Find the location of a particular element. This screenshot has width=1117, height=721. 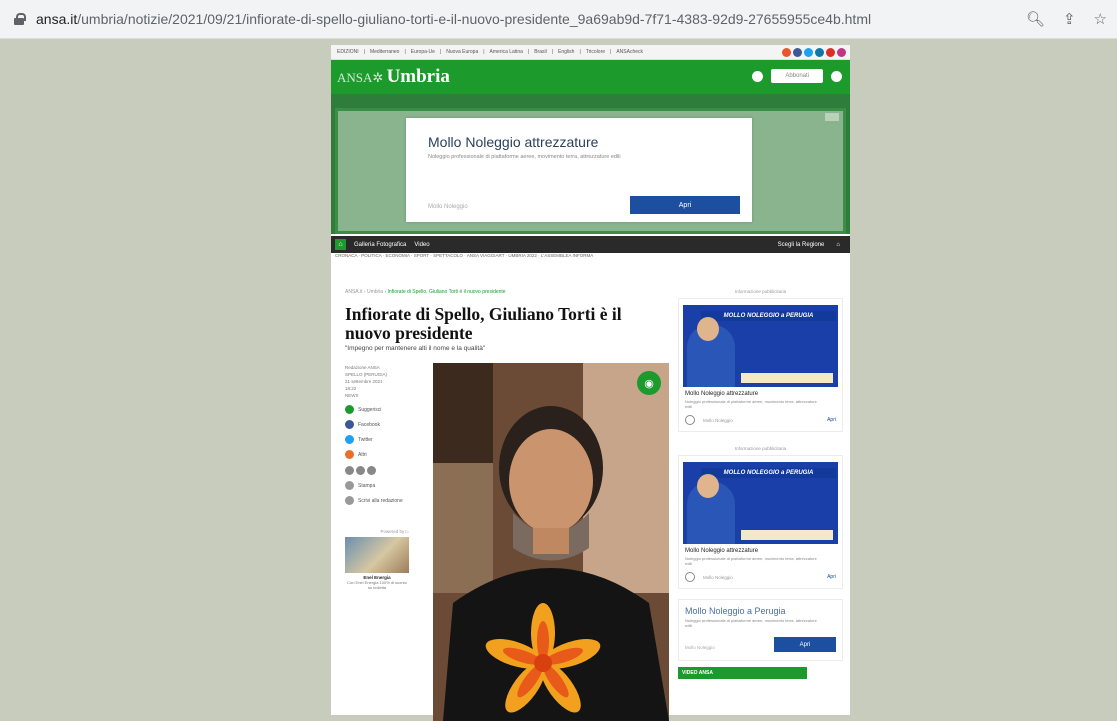

sidebar-ad-title-2: Mollo Noleggio attrezzature is located at coordinates (722, 551).